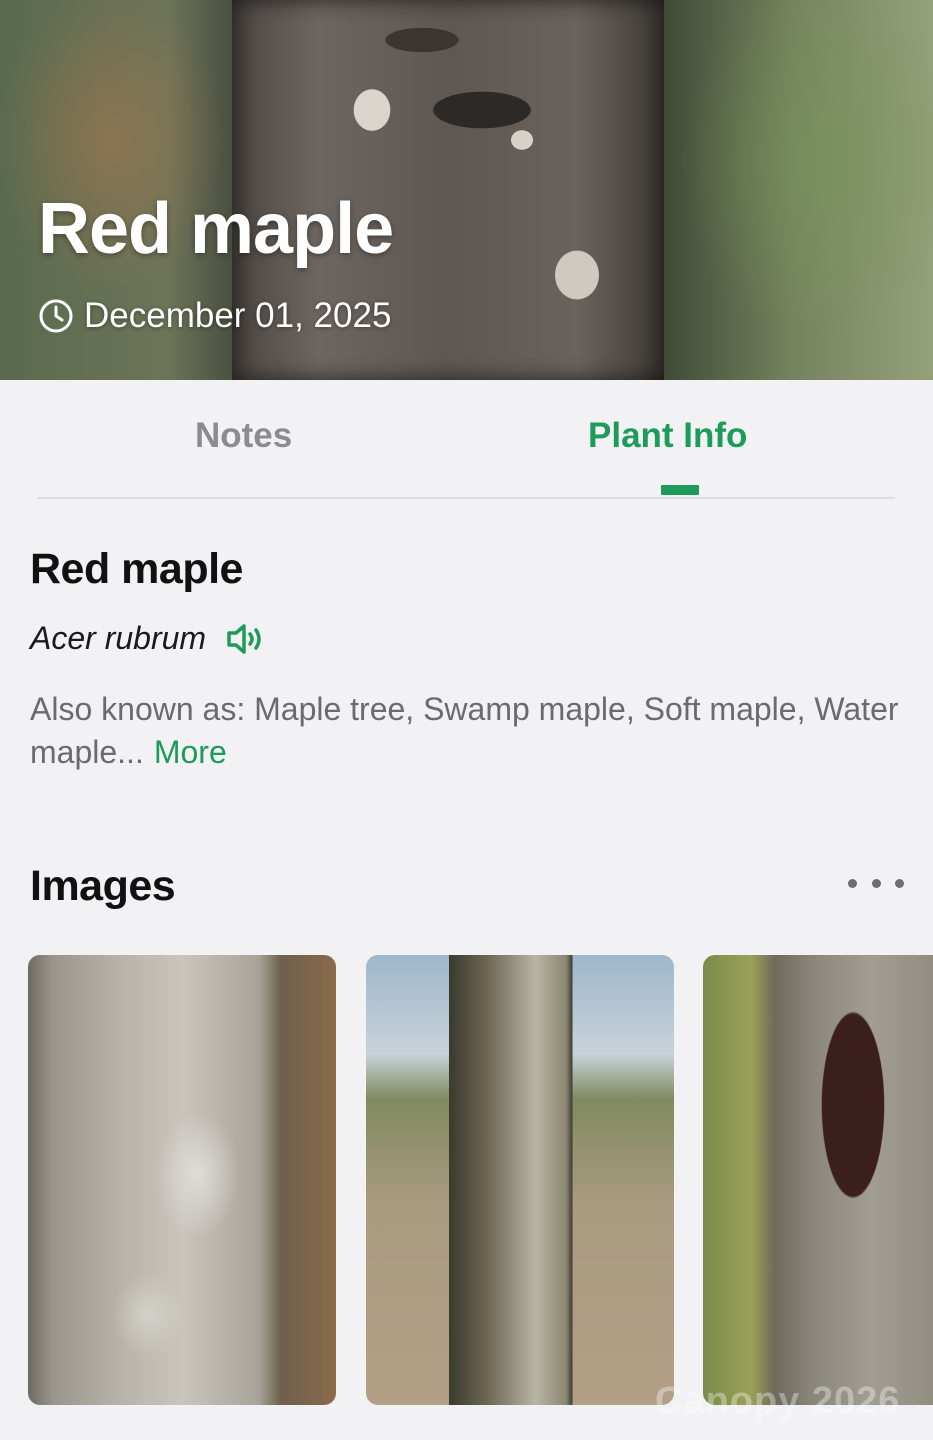 The image size is (933, 1440). I want to click on plant-common-name: Red maple, so click(136, 569).